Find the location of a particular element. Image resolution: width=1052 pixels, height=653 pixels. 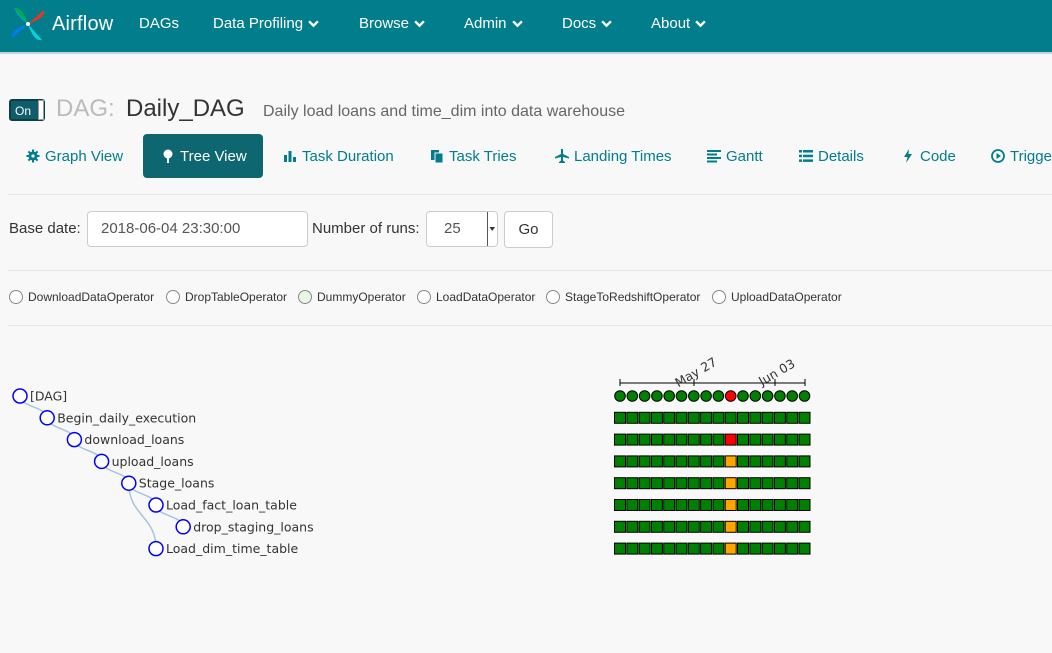

tab-code: Code is located at coordinates (928, 156).